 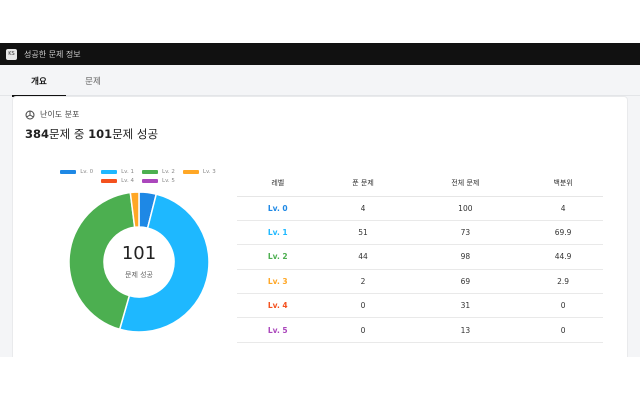 I want to click on header-total: 전체 문제, so click(x=465, y=184).